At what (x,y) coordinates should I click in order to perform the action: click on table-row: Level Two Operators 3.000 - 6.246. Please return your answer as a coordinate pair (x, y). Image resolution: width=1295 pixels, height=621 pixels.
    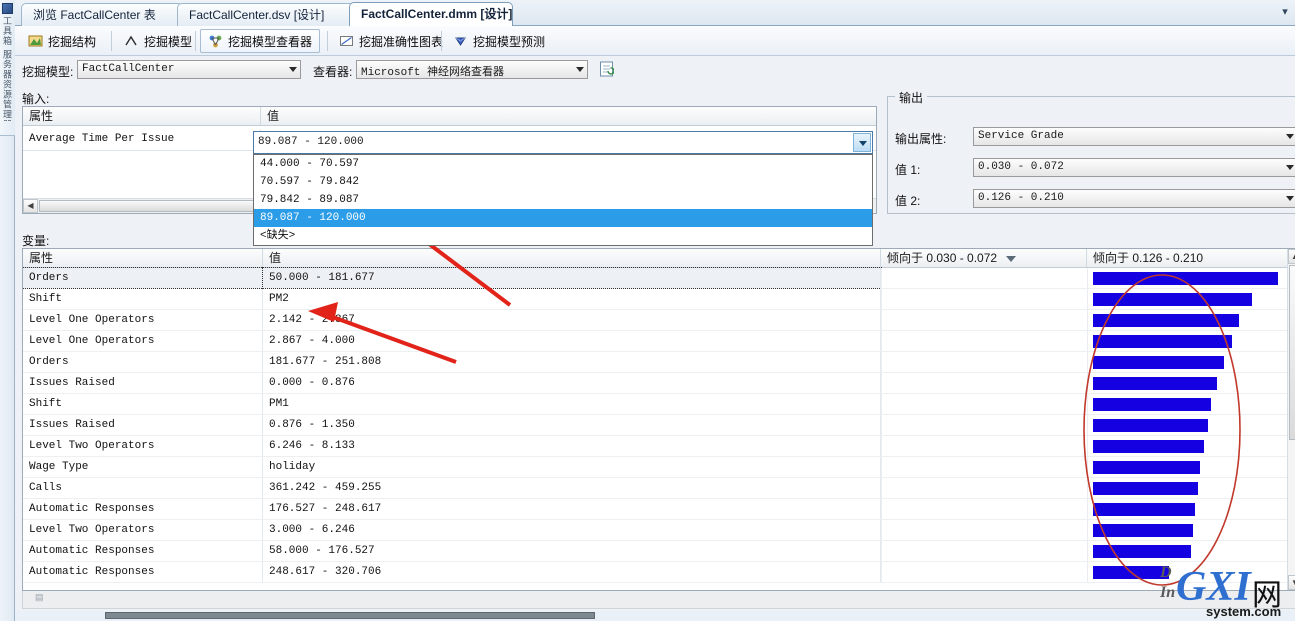
    Looking at the image, I should click on (659, 530).